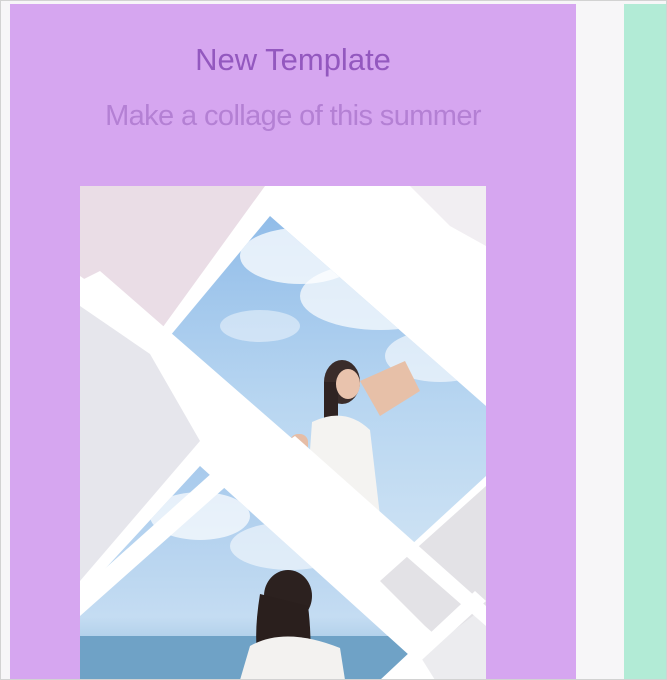  I want to click on next-template-card, so click(645, 342).